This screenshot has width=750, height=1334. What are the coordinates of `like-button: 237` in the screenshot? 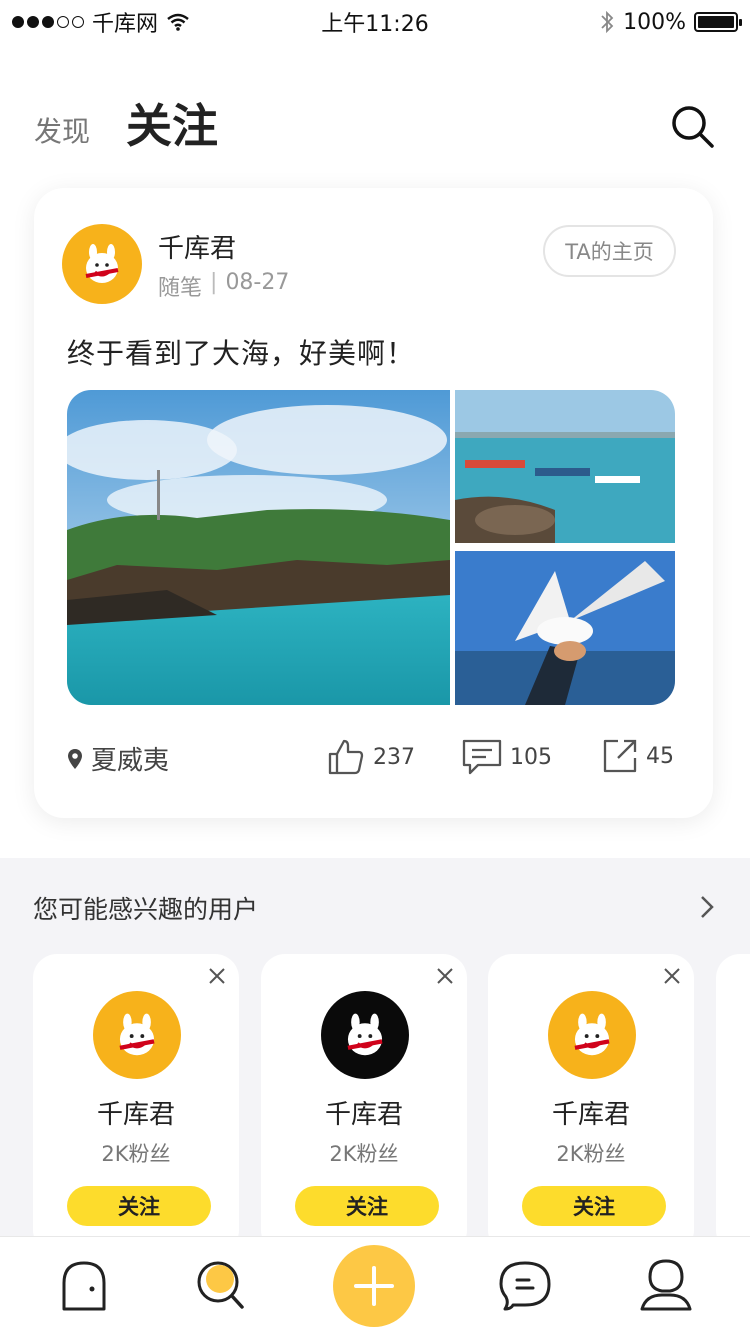 It's located at (371, 757).